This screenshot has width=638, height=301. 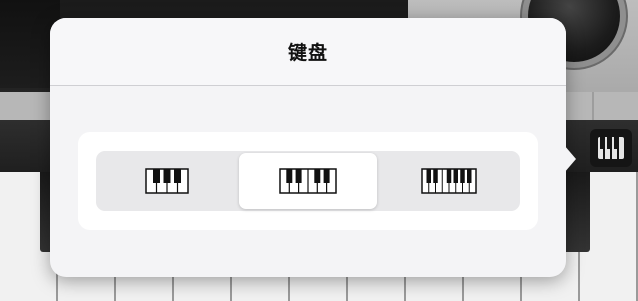 I want to click on keyboard-medium-keys-icon, so click(x=308, y=181).